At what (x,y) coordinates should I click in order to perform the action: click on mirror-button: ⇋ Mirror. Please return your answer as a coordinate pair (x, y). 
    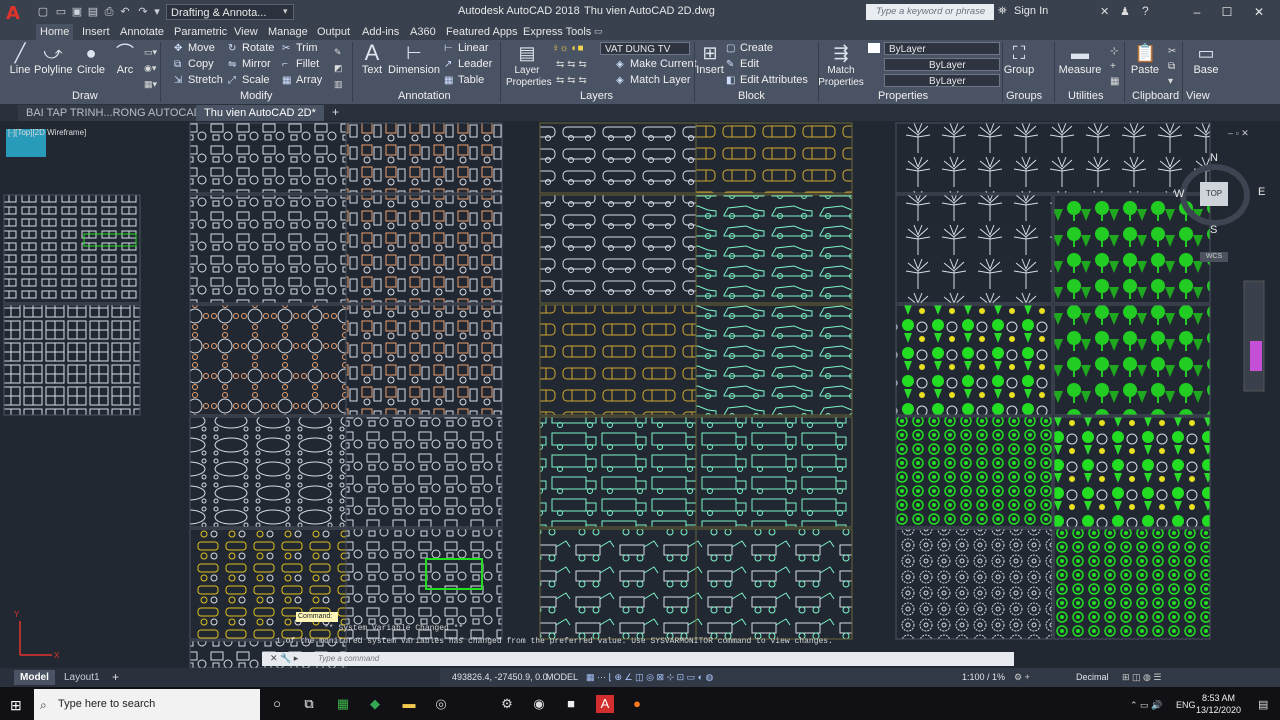
    Looking at the image, I should click on (249, 64).